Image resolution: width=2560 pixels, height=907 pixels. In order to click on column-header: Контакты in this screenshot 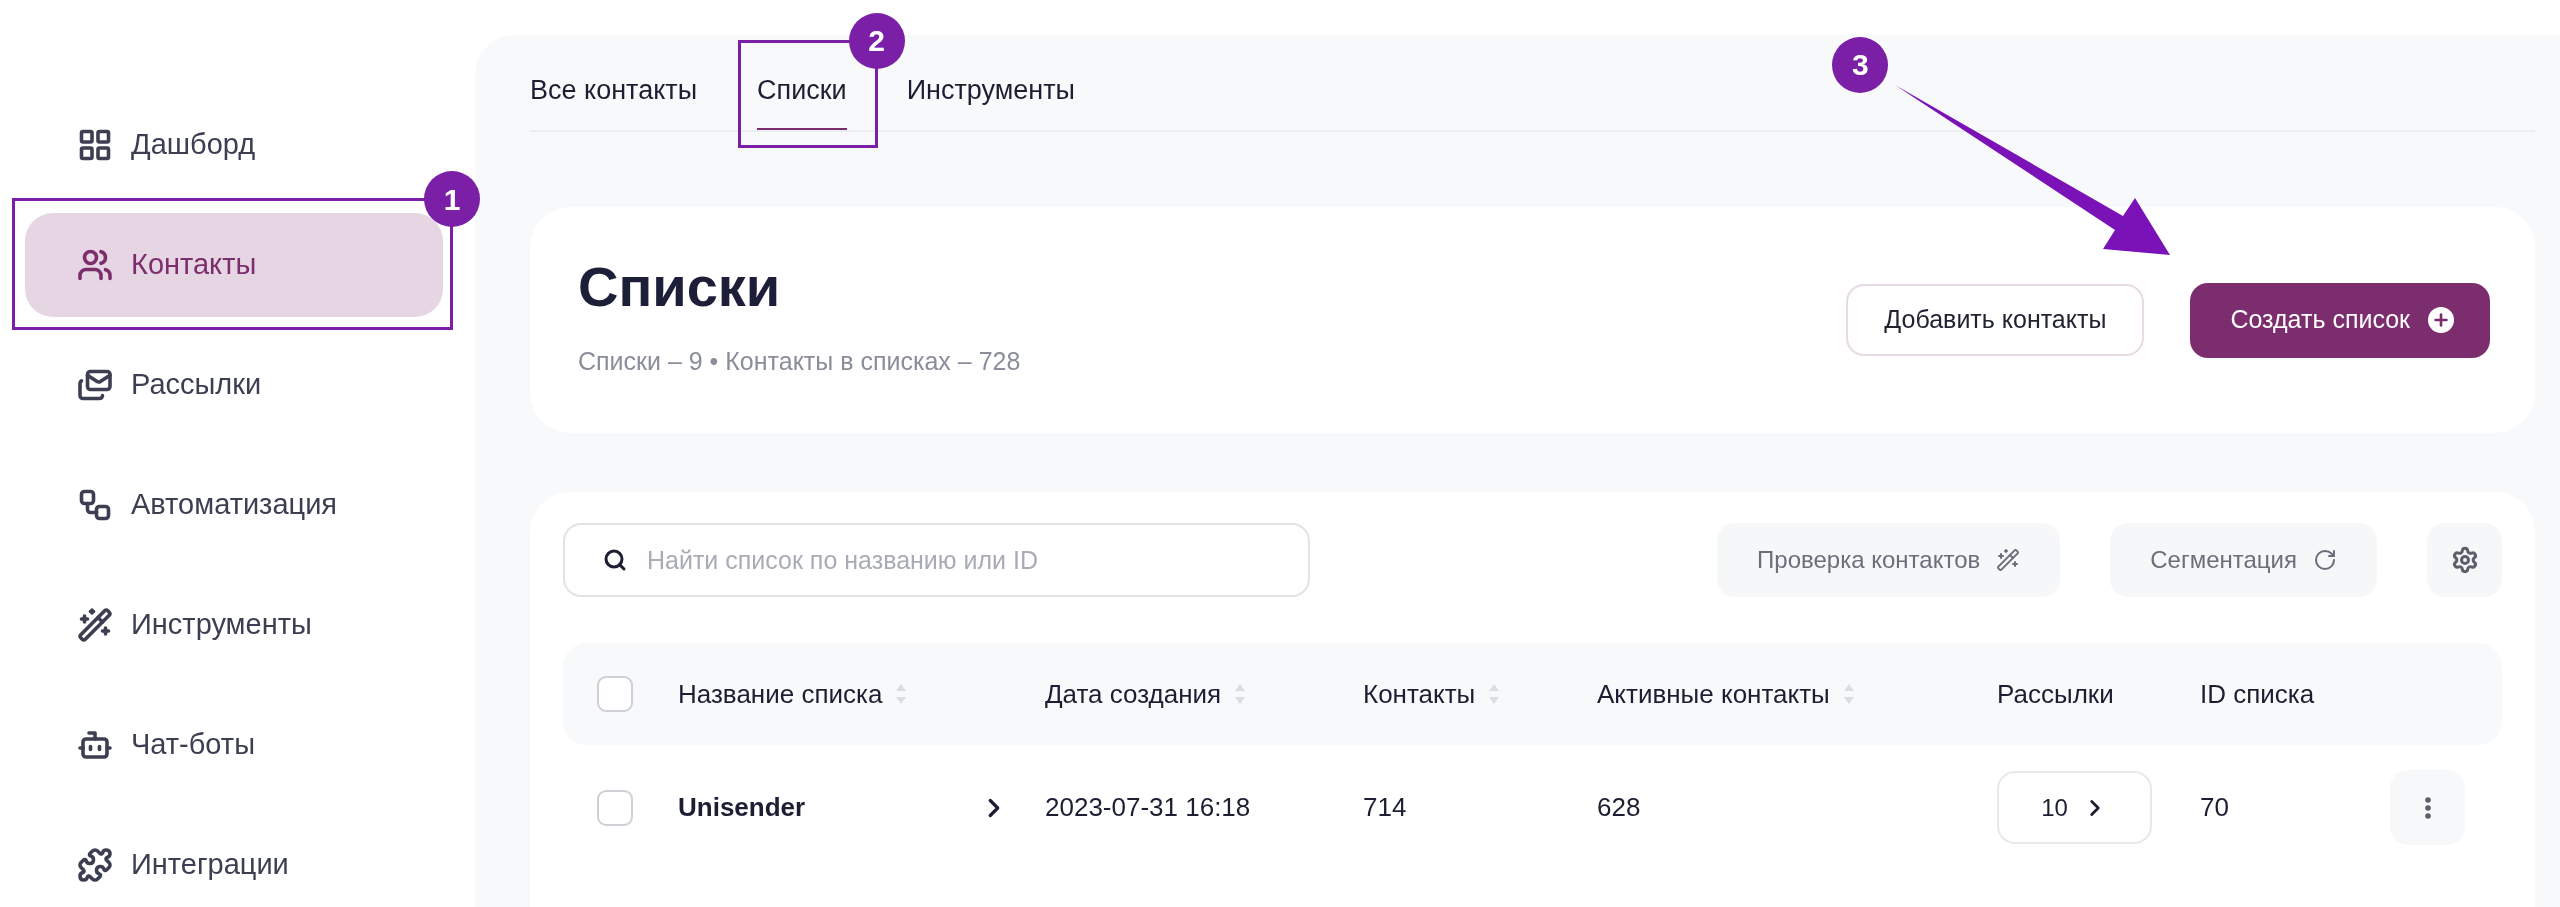, I will do `click(1419, 694)`.